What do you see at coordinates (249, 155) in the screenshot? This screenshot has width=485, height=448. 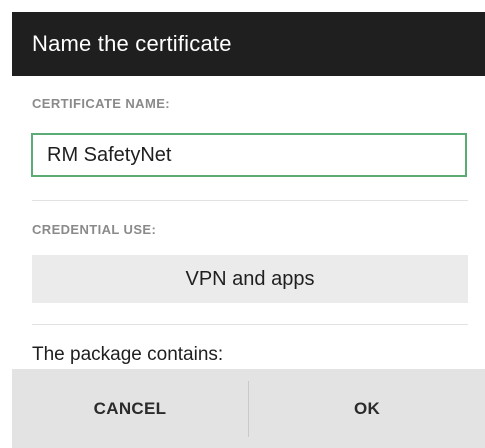 I see `certificate-name-input: RM SafetyNet` at bounding box center [249, 155].